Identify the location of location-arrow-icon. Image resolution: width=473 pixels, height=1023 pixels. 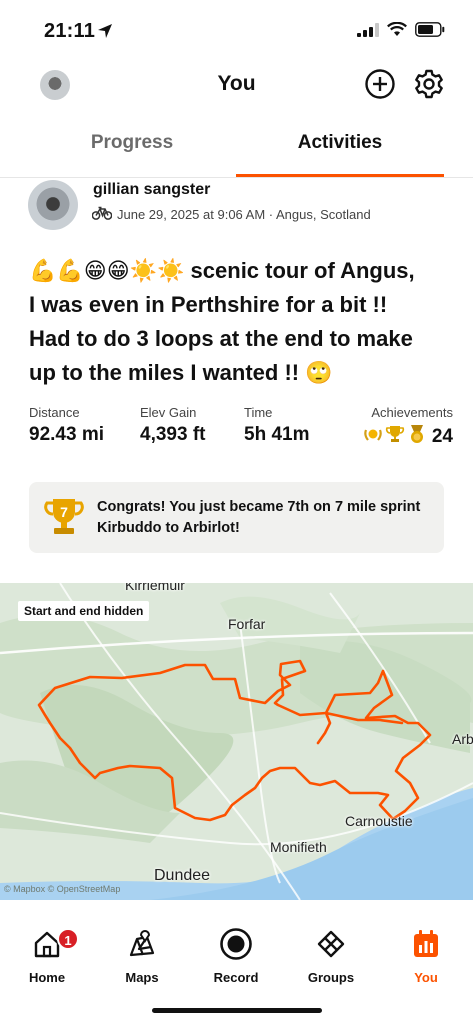
(105, 33).